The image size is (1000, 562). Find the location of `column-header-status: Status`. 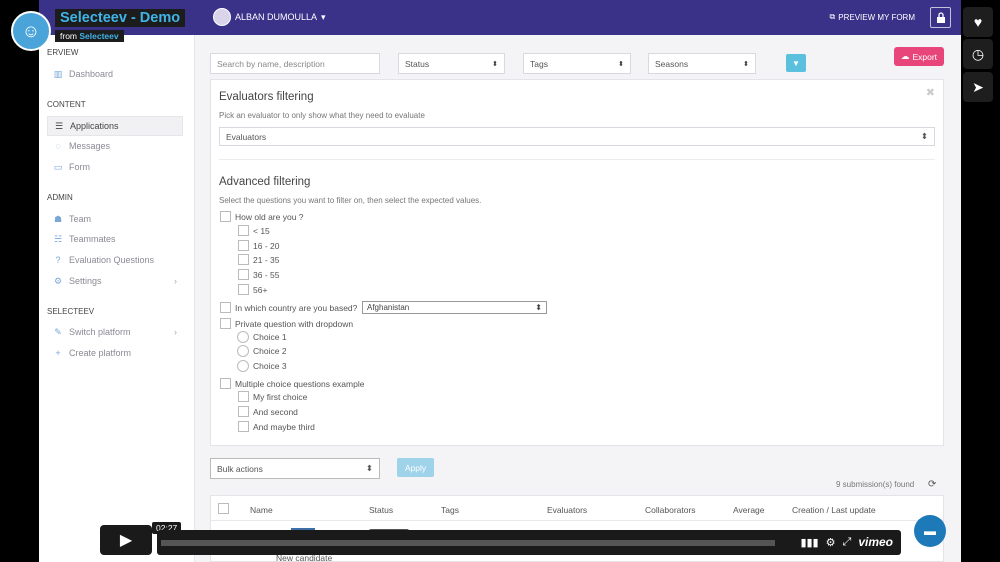

column-header-status: Status is located at coordinates (381, 510).